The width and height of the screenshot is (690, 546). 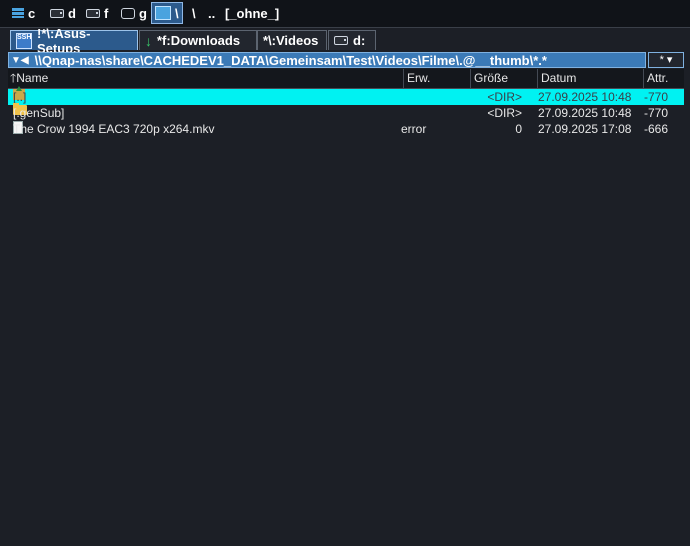 What do you see at coordinates (345, 14) in the screenshot?
I see `drive-bar: c d f g \ \ .. [_ohne_]` at bounding box center [345, 14].